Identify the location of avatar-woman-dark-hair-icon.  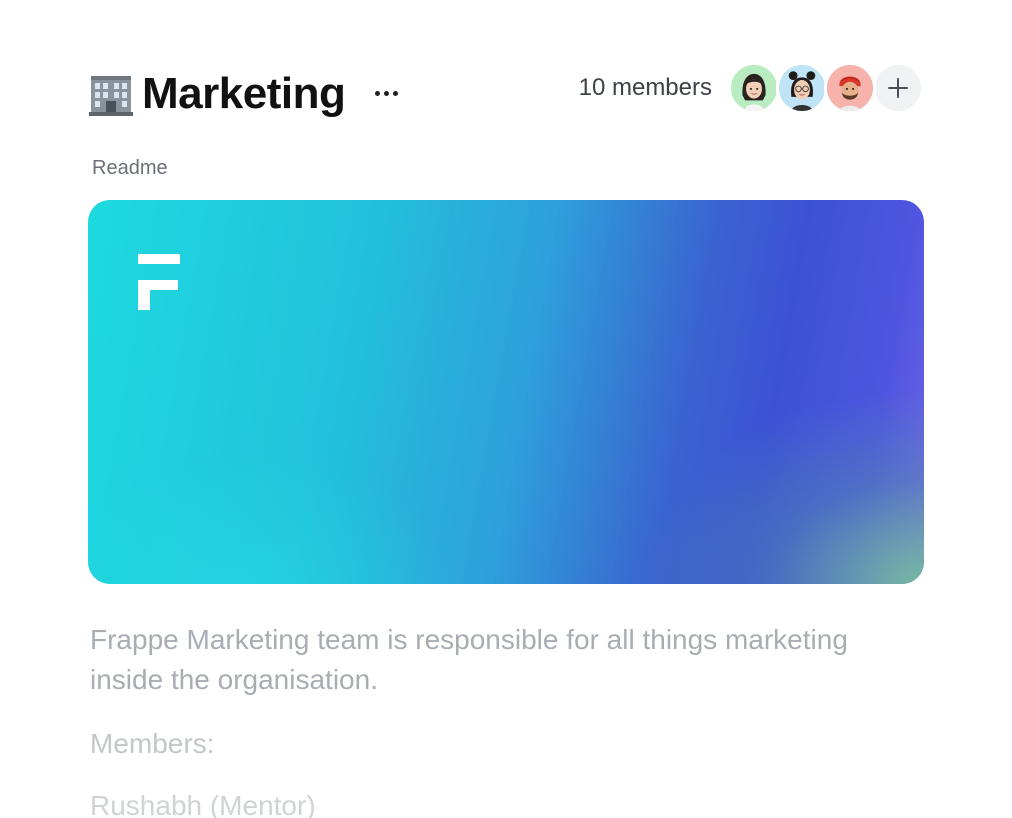
(754, 88).